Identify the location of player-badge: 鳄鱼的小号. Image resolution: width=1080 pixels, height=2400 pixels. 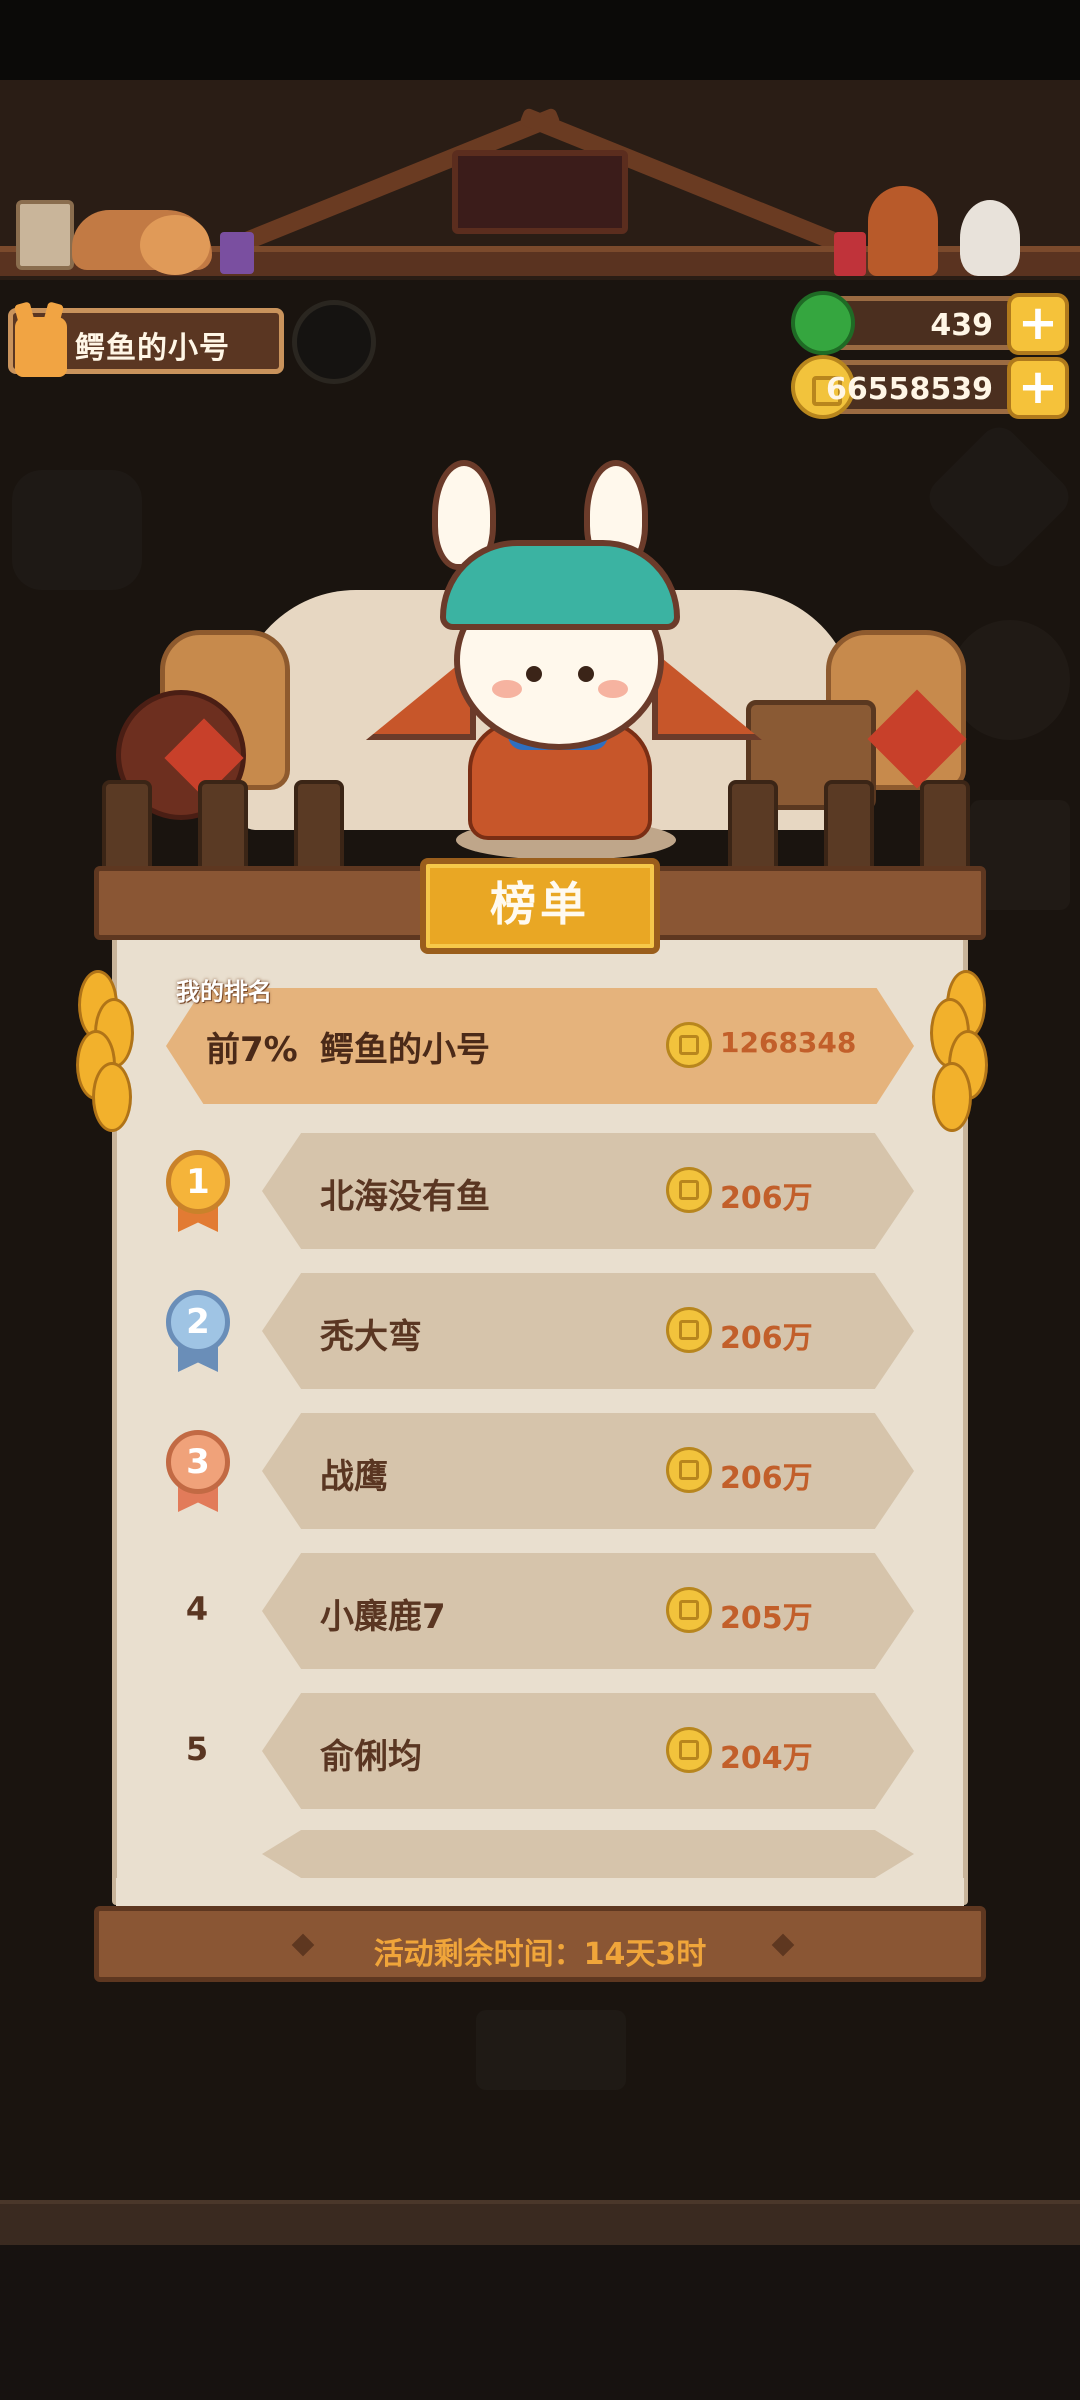
(146, 339).